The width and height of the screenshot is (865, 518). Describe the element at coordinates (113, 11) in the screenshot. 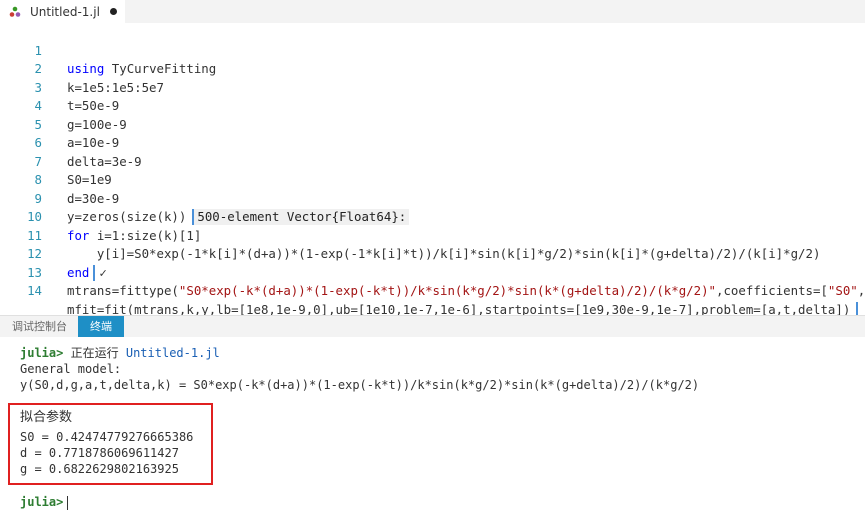

I see `unsaved-dot-icon` at that location.